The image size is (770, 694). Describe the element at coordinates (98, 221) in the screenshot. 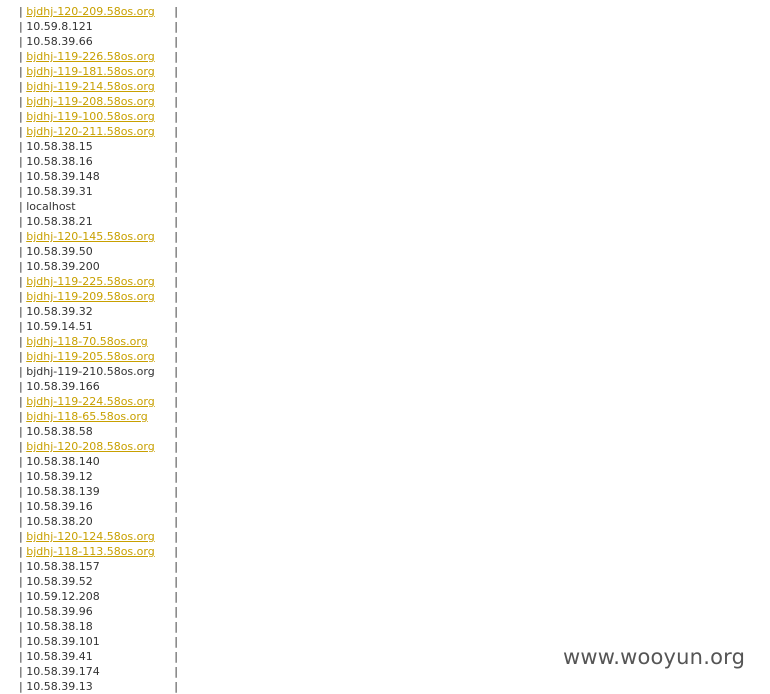

I see `host-row: | 10.58.38.21 |` at that location.